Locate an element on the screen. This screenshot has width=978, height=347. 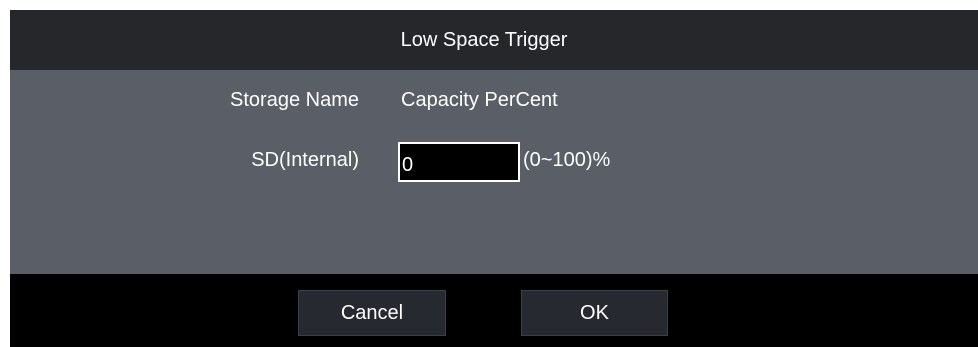
storage-name-header: Storage Name is located at coordinates (294, 100).